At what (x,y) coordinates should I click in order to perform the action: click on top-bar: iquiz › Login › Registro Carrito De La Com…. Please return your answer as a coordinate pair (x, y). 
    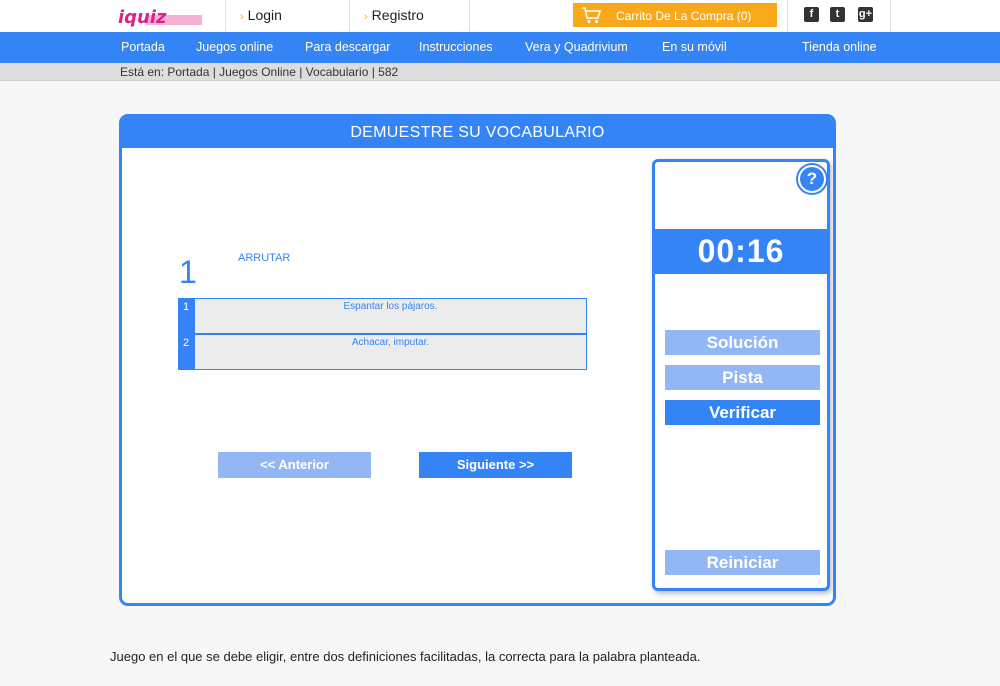
    Looking at the image, I should click on (500, 16).